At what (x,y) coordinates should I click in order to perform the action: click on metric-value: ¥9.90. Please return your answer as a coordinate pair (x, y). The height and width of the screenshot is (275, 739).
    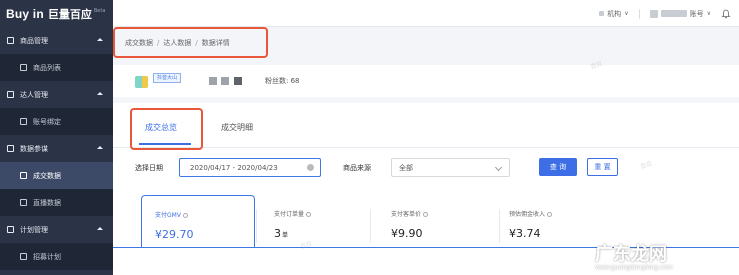
    Looking at the image, I should click on (407, 233).